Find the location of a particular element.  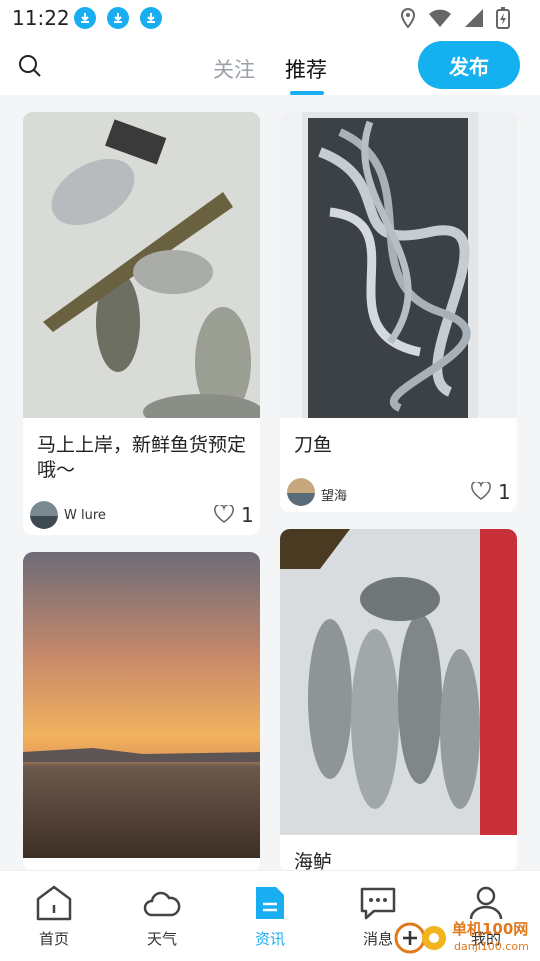

top-nav: 关注 推荐 发布 is located at coordinates (270, 65).